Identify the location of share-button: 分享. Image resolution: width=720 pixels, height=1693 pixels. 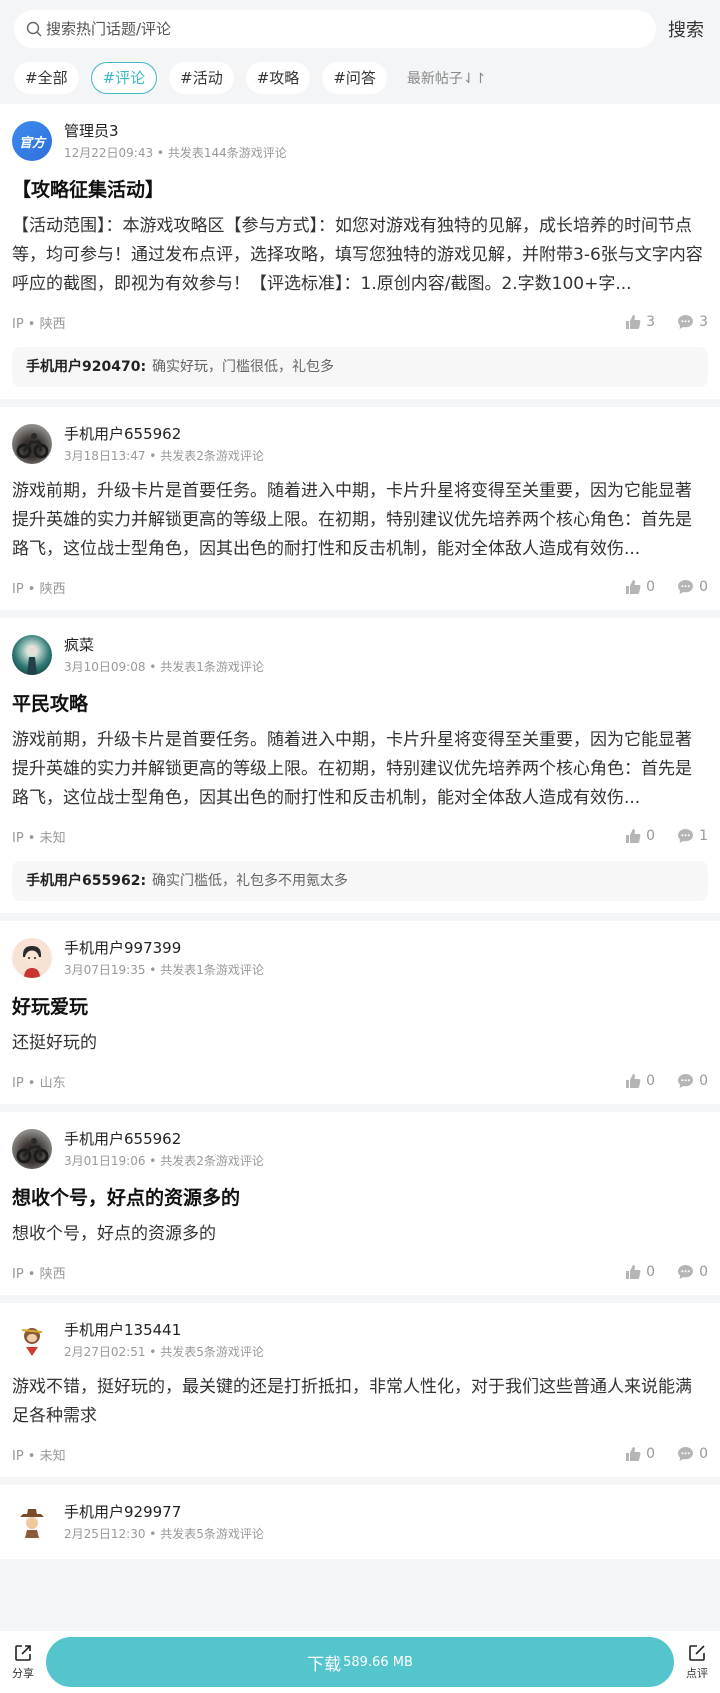
(23, 1662).